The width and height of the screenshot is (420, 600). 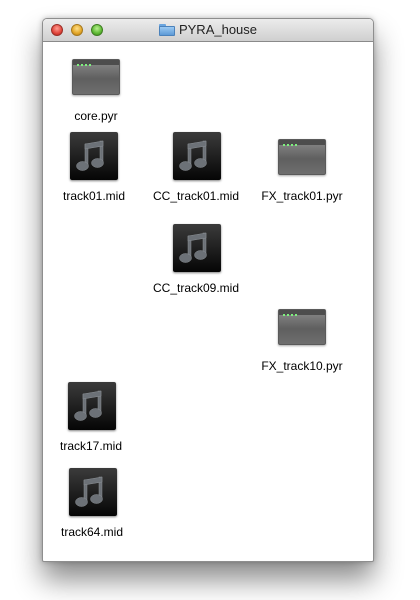 I want to click on file-label: FX_track10.pyr, so click(x=302, y=366).